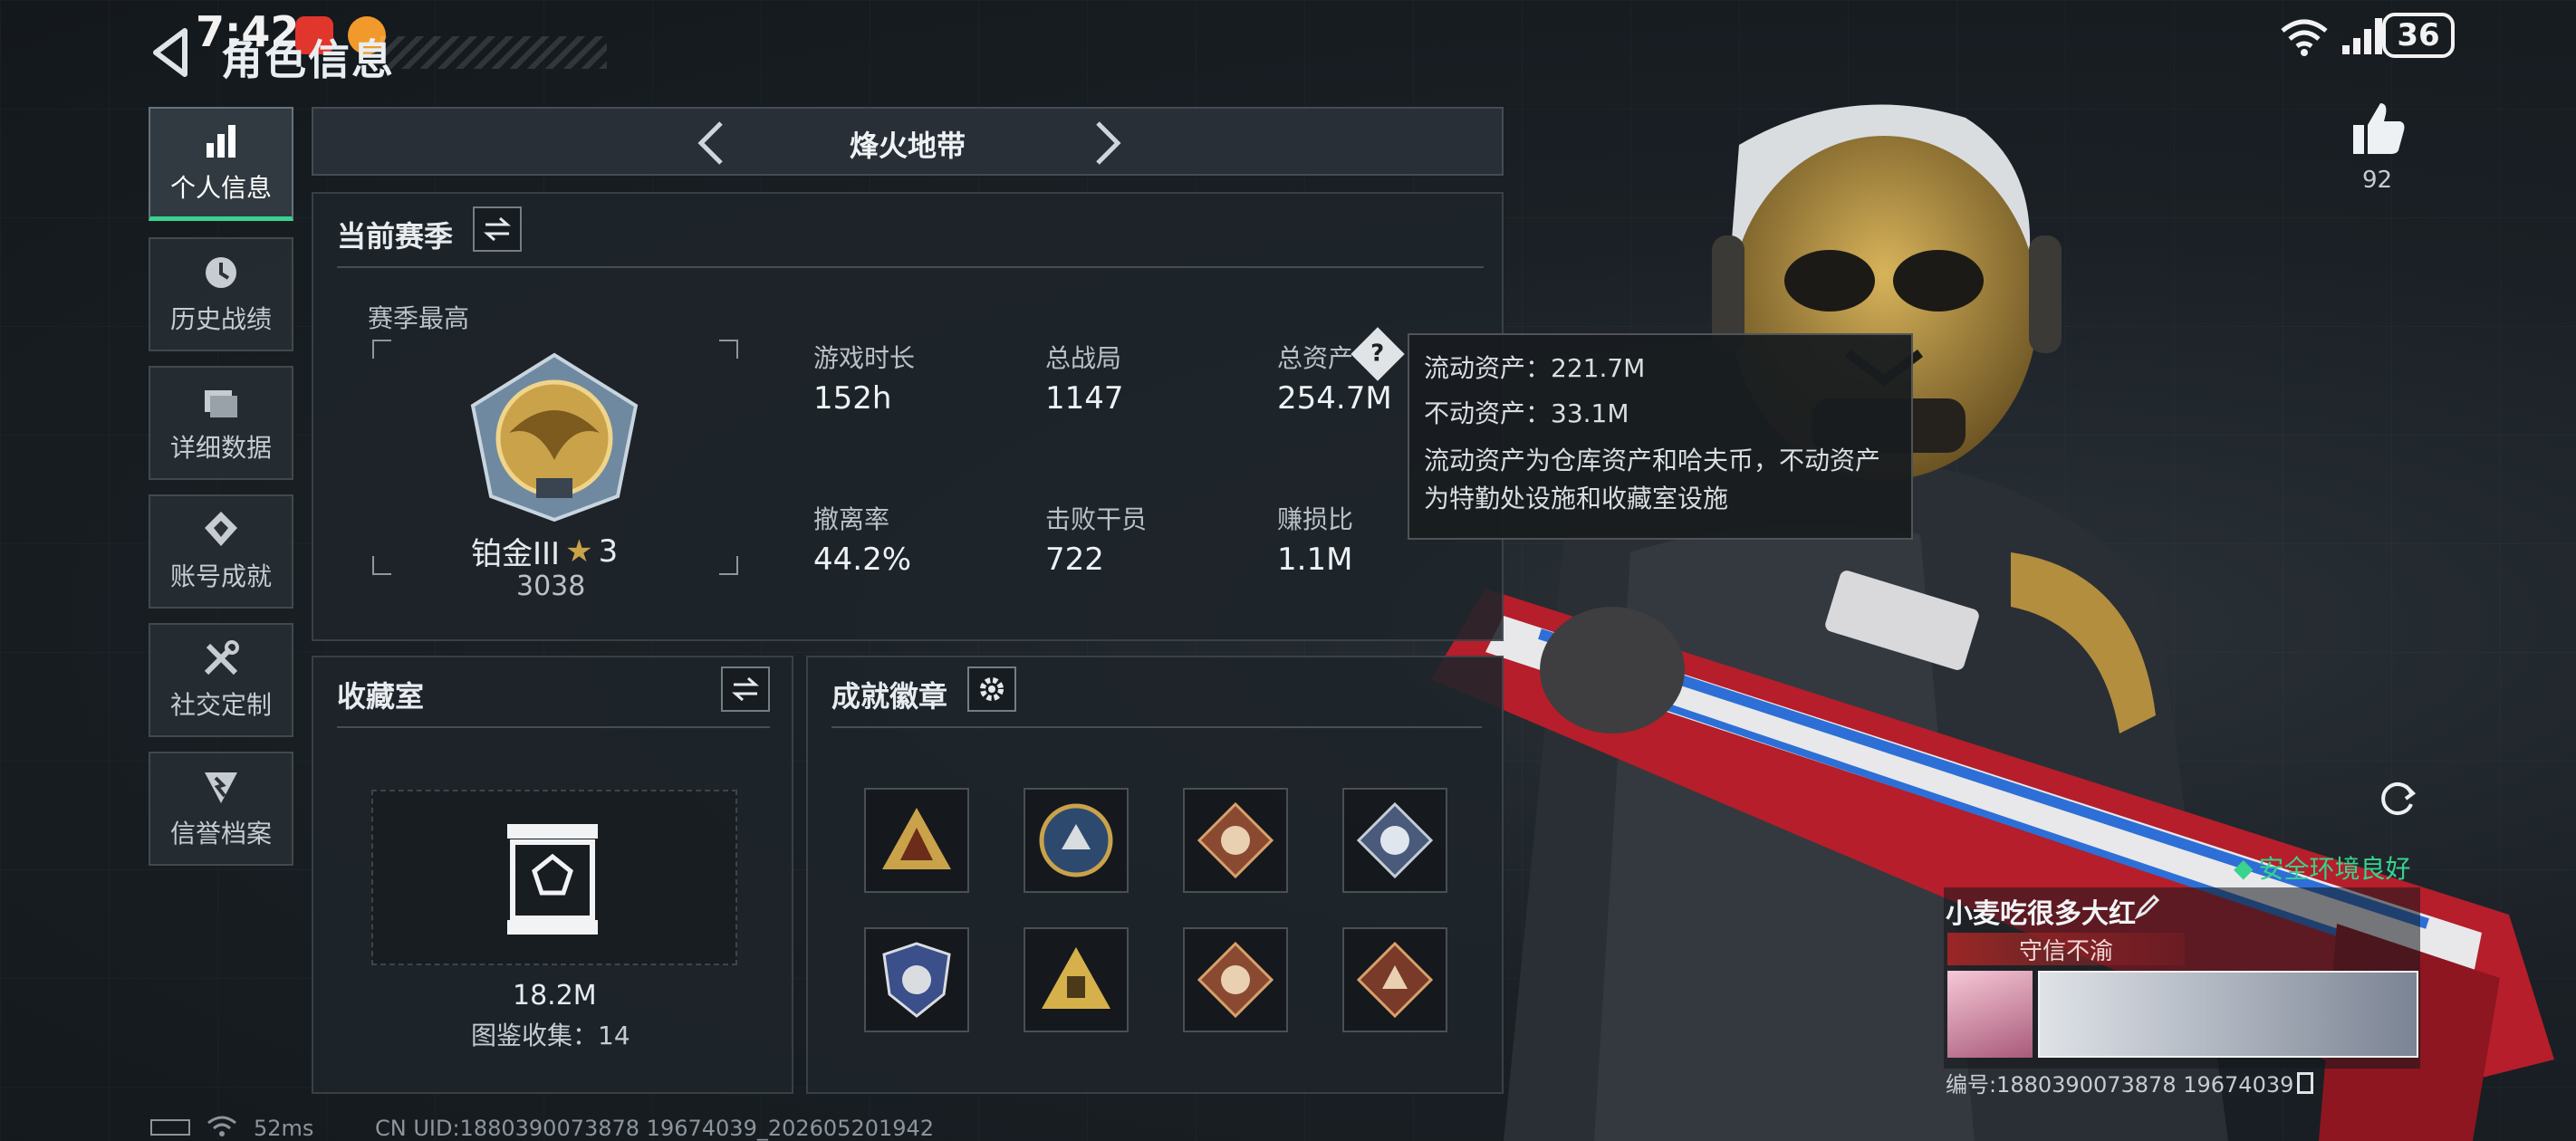 This screenshot has width=2576, height=1141. What do you see at coordinates (2066, 949) in the screenshot?
I see `title-tag: 守信不渝` at bounding box center [2066, 949].